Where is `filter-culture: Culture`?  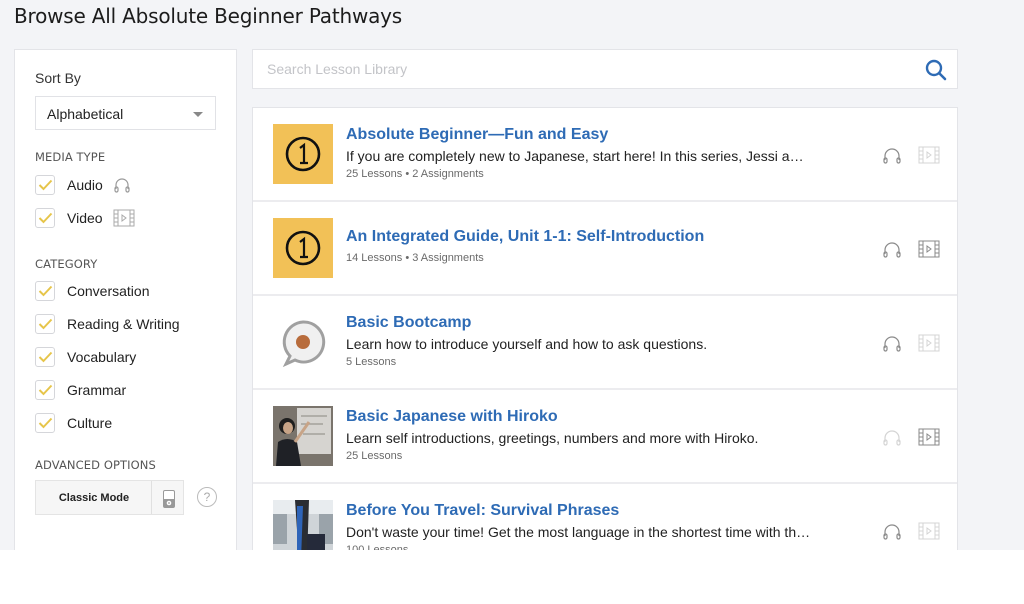
filter-culture: Culture is located at coordinates (73, 423).